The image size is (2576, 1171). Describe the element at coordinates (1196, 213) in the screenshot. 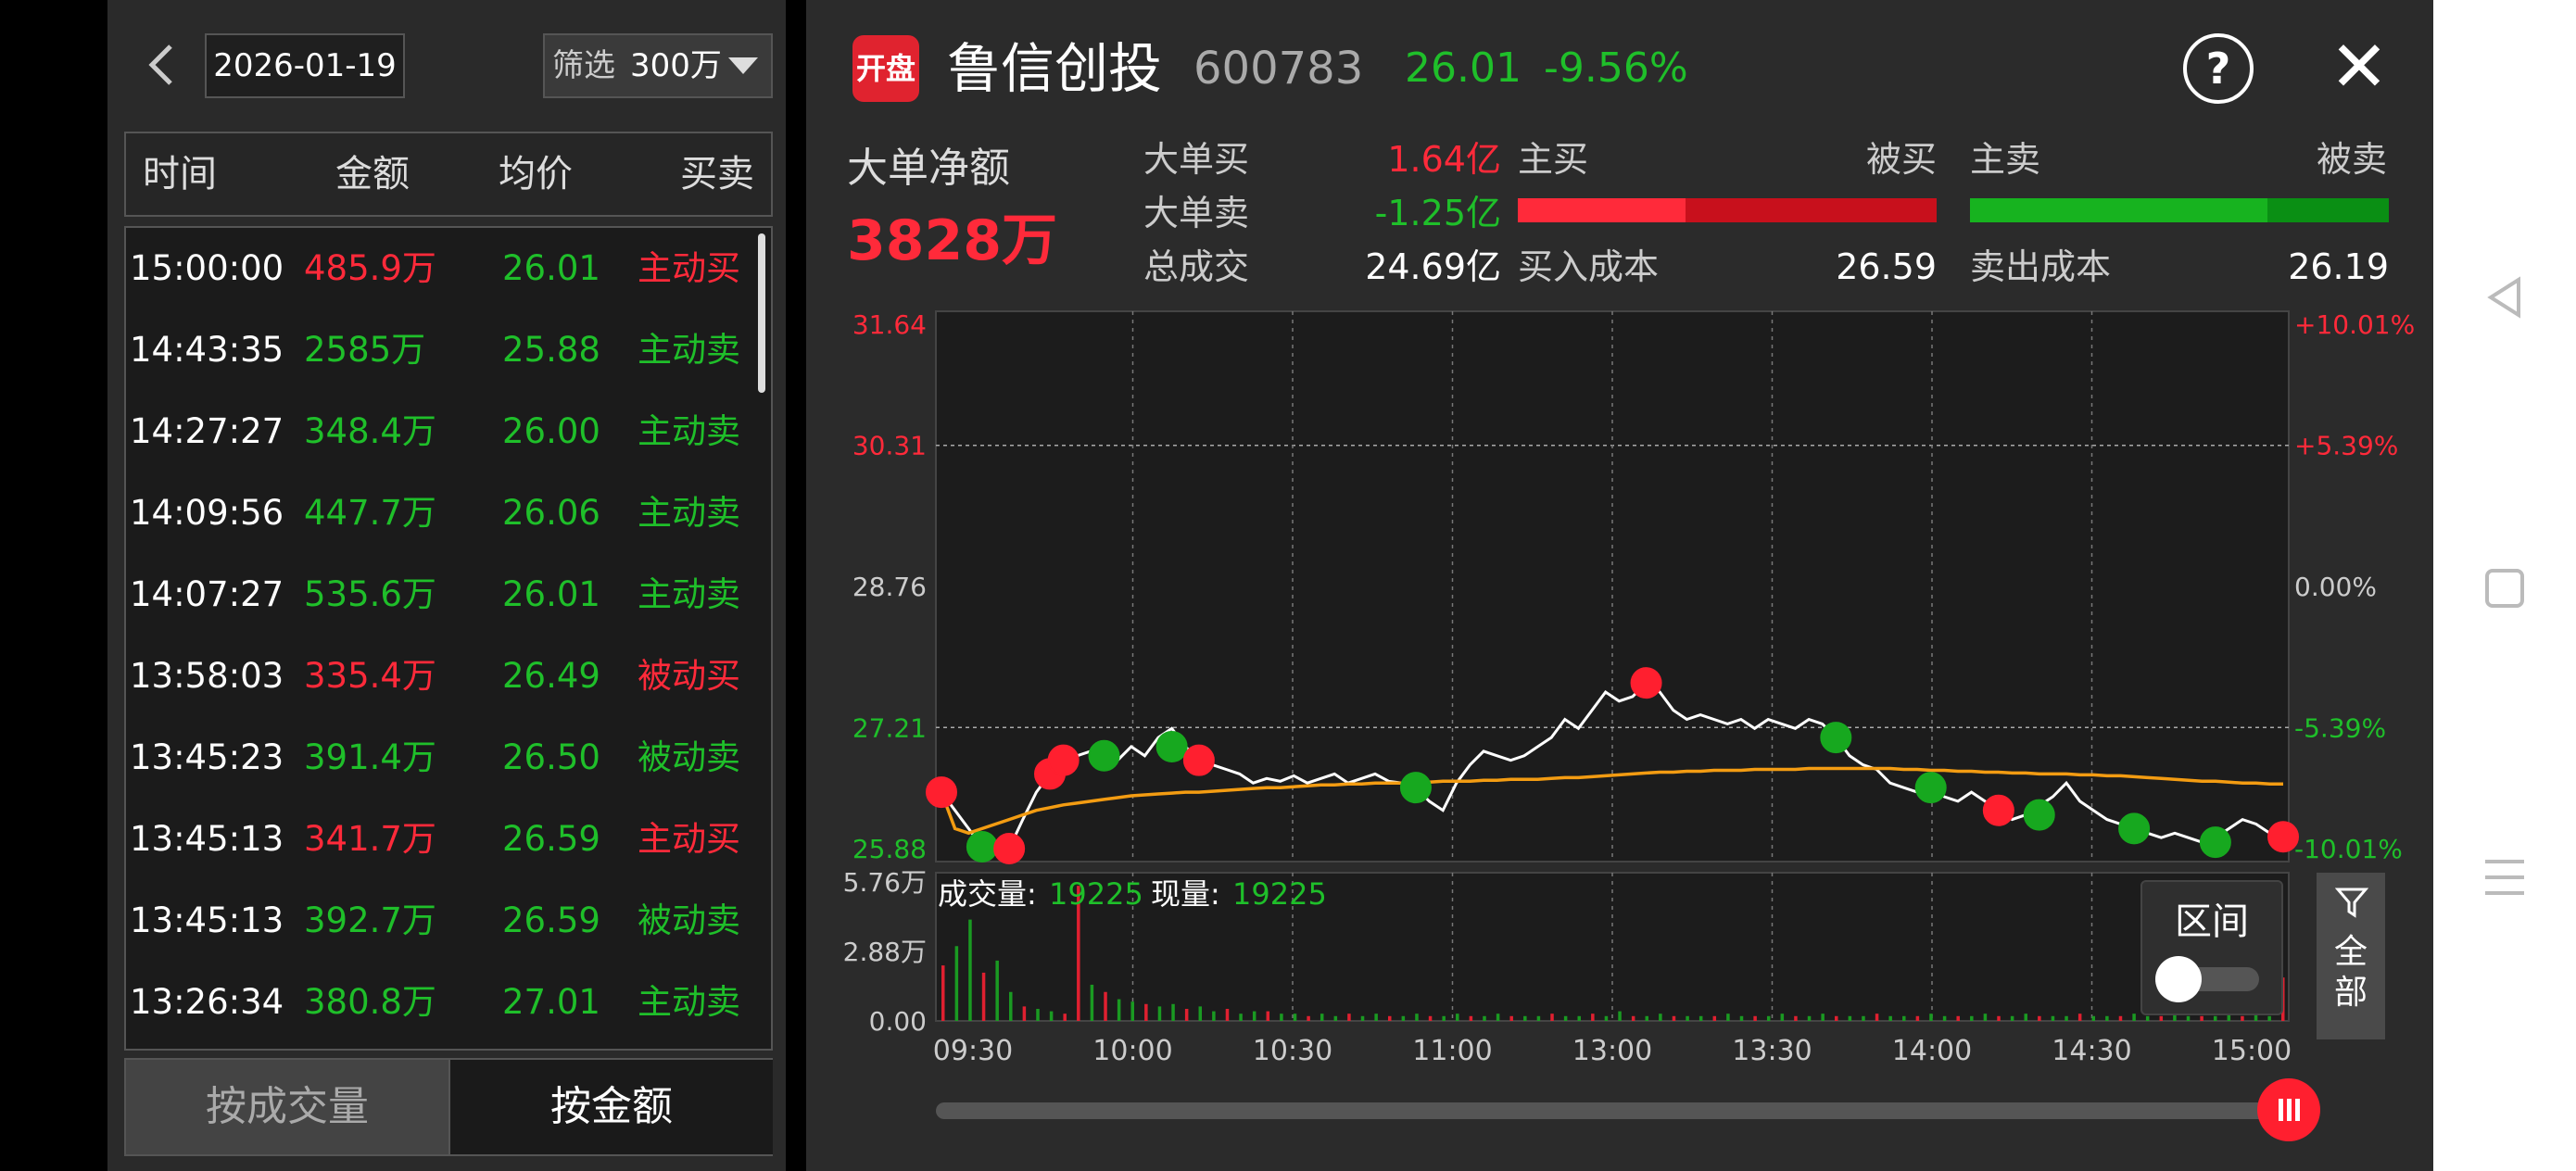

I see `big-sell-label: 大单卖` at that location.